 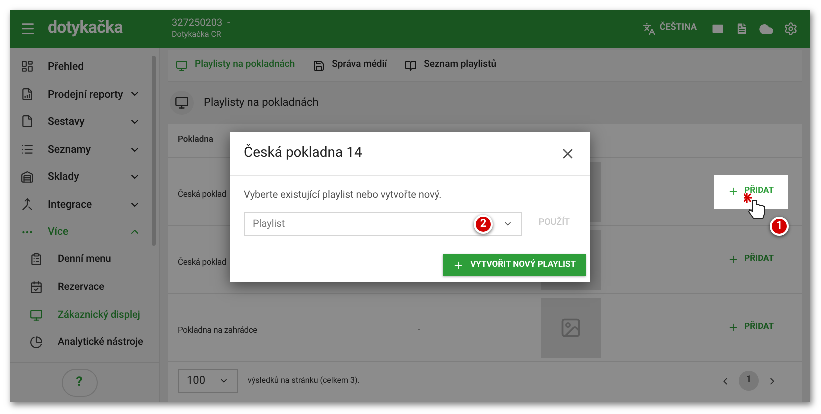 I want to click on tab: Správa médií, so click(x=350, y=65).